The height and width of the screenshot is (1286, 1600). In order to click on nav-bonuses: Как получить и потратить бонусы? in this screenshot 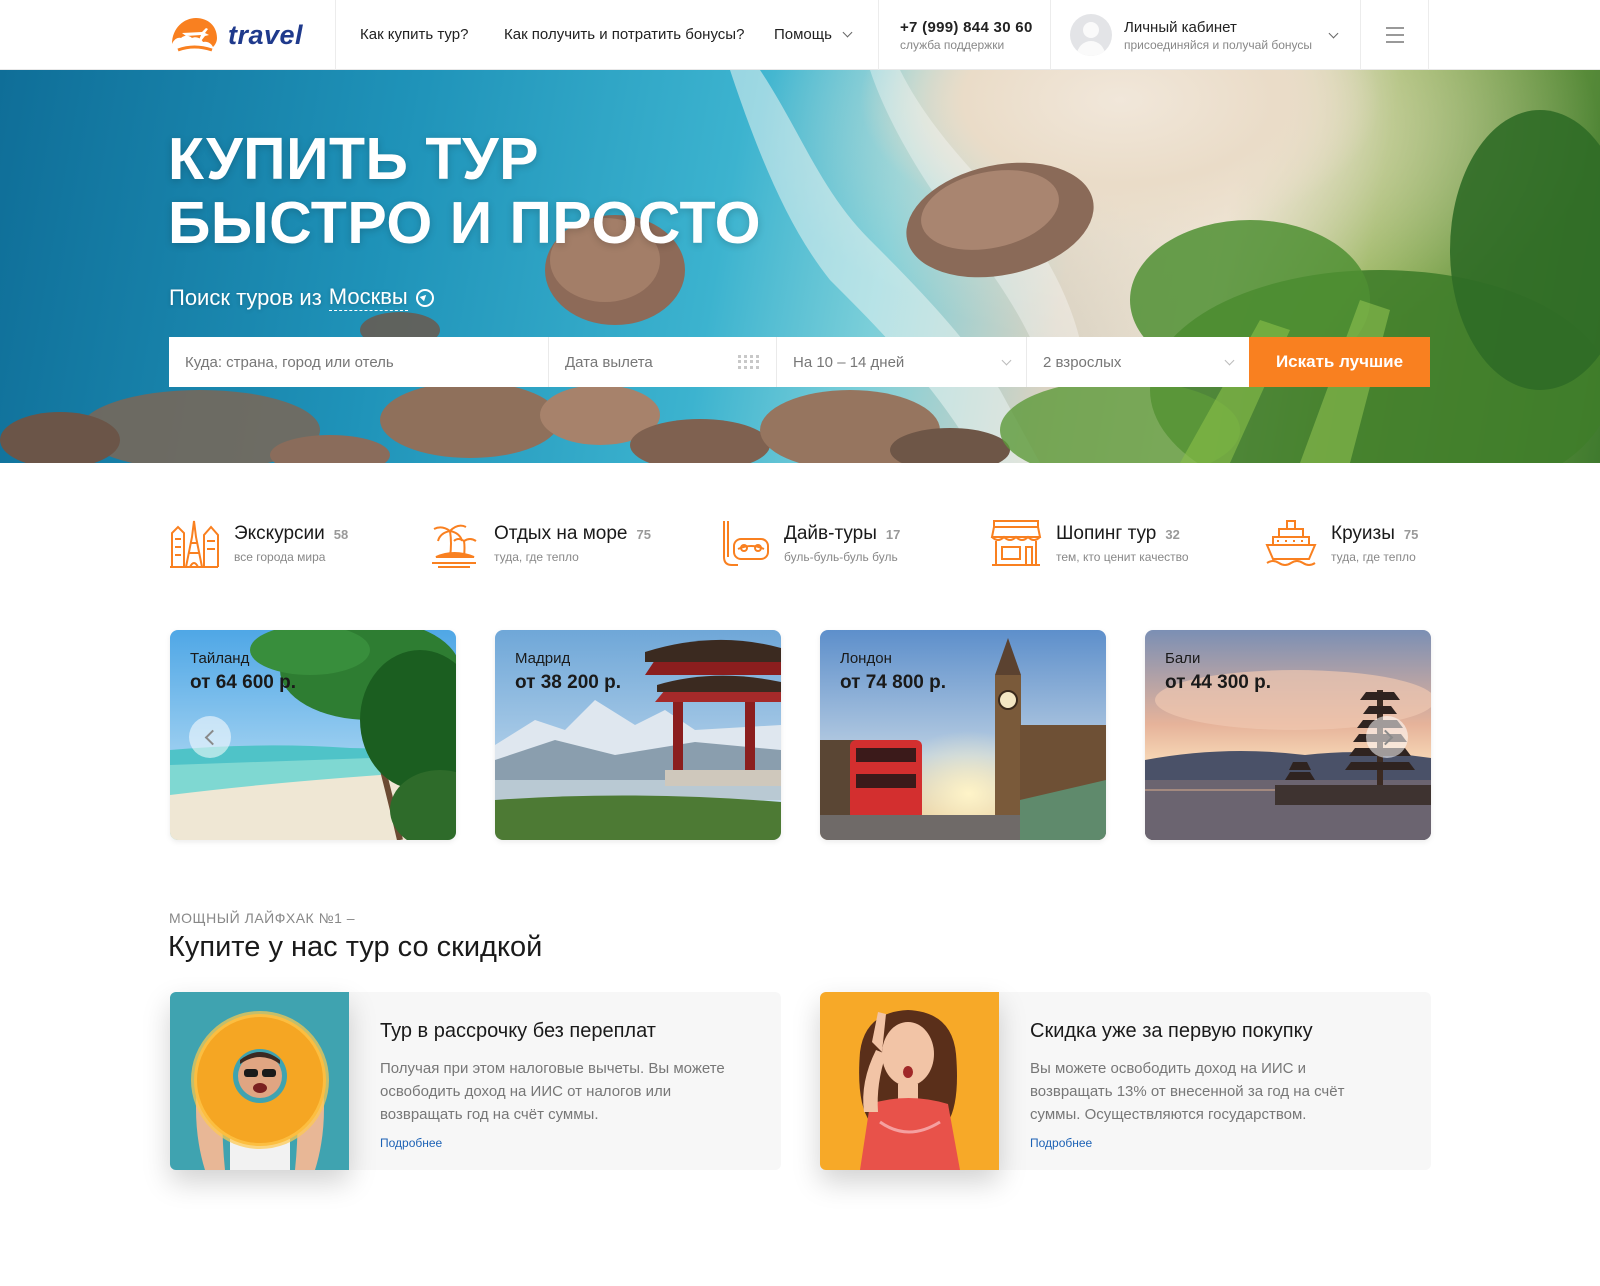, I will do `click(624, 34)`.